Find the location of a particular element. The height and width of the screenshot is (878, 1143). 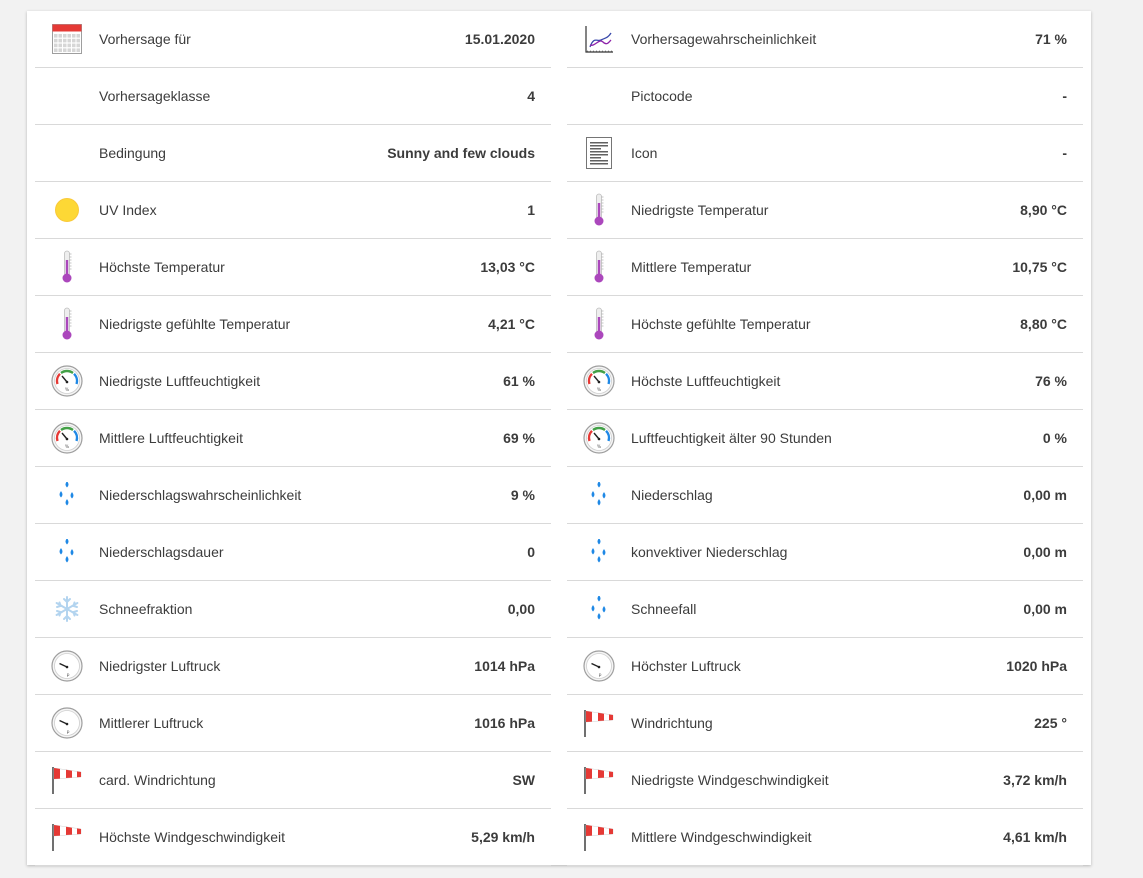

forecast-row: card. Windrichtung SW is located at coordinates (293, 780).